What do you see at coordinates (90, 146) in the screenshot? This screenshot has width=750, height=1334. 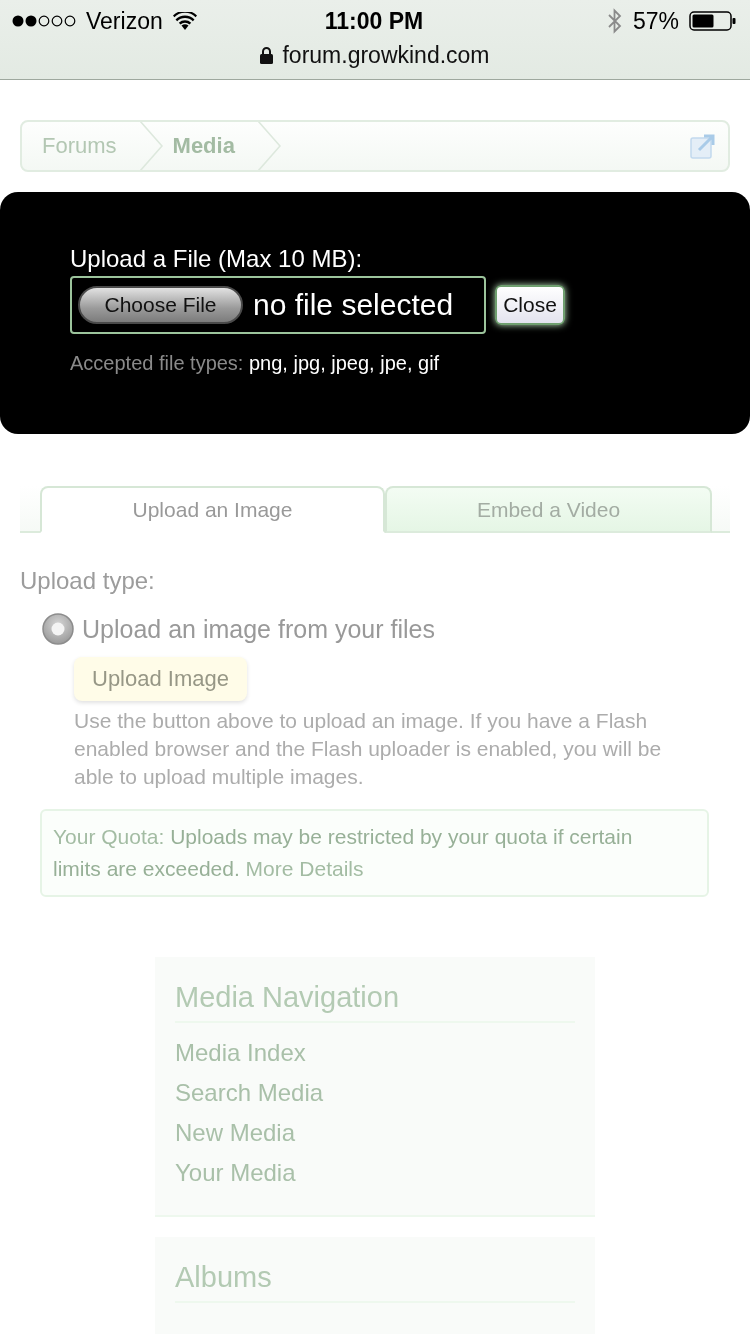 I see `breadcrumb-link: Forums` at bounding box center [90, 146].